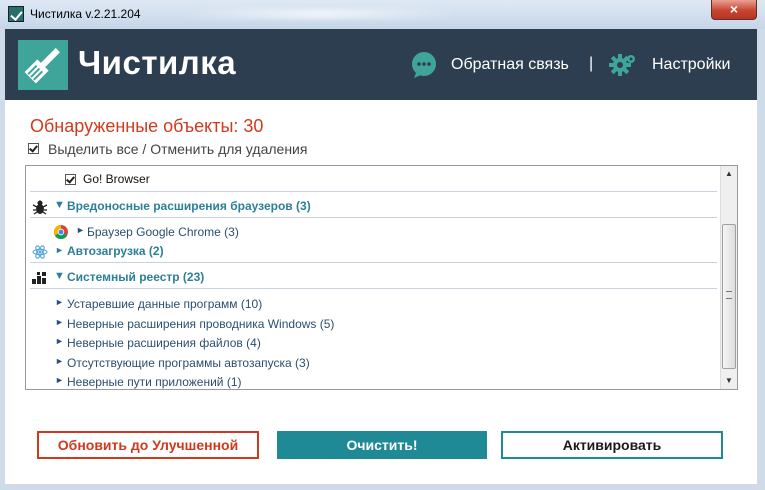 This screenshot has width=765, height=490. Describe the element at coordinates (612, 445) in the screenshot. I see `activate-button: Активировать` at that location.